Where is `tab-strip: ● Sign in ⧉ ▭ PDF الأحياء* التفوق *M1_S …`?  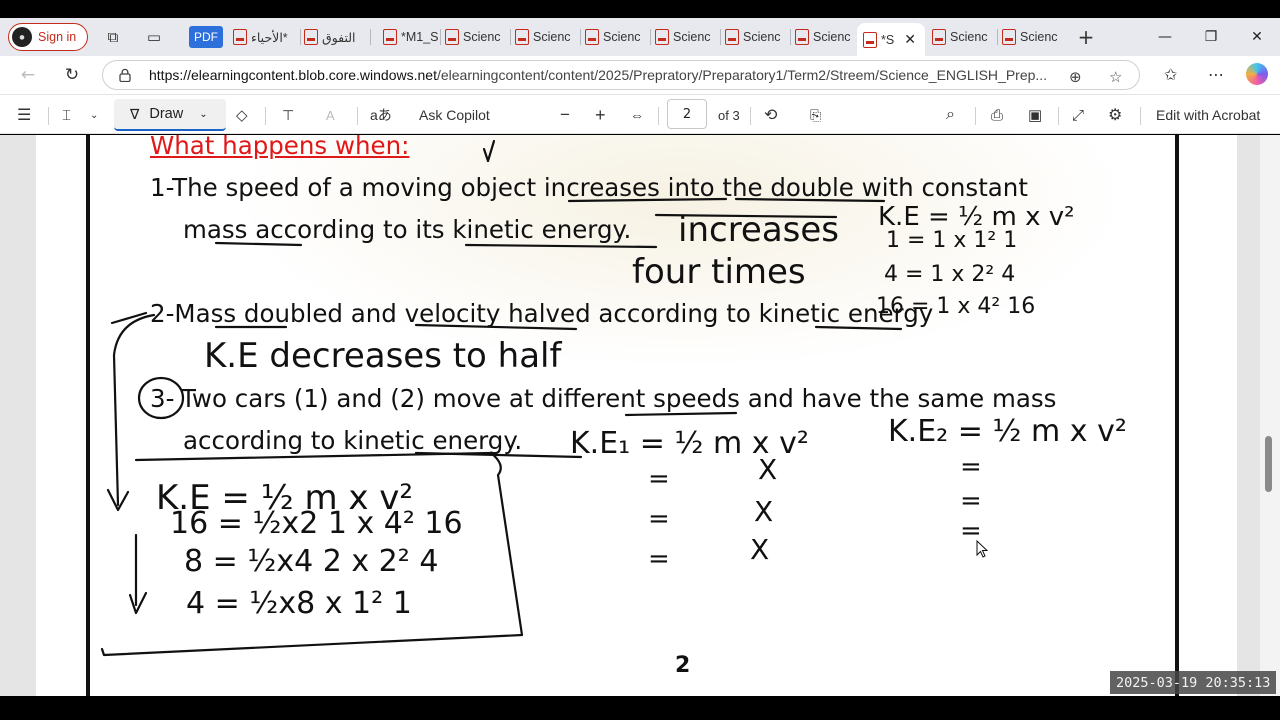 tab-strip: ● Sign in ⧉ ▭ PDF الأحياء* التفوق *M1_S … is located at coordinates (640, 37).